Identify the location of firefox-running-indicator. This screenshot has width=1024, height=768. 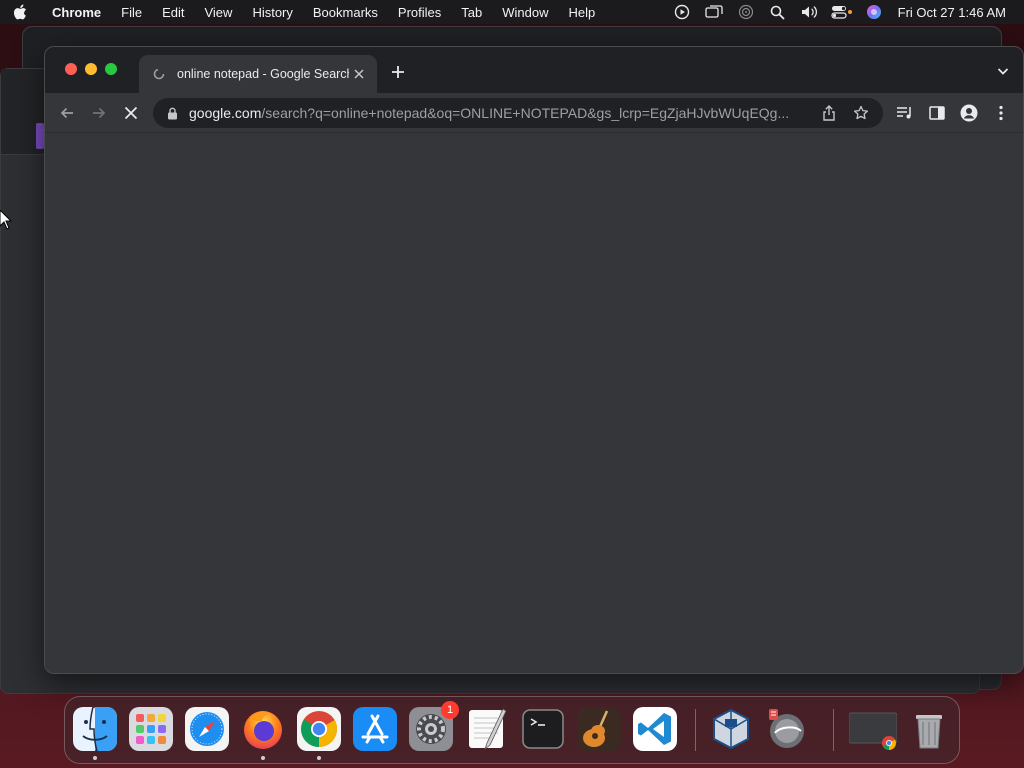
(263, 758).